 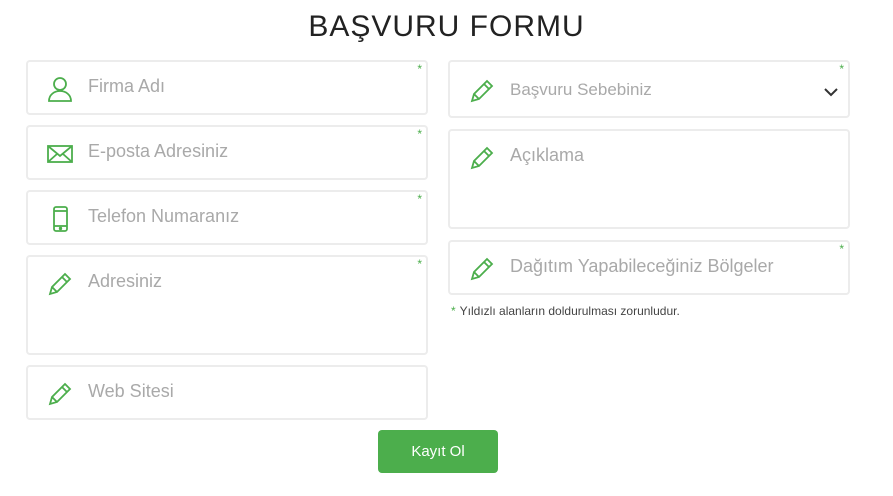 What do you see at coordinates (438, 451) in the screenshot?
I see `submit-button: Kayıt Ol` at bounding box center [438, 451].